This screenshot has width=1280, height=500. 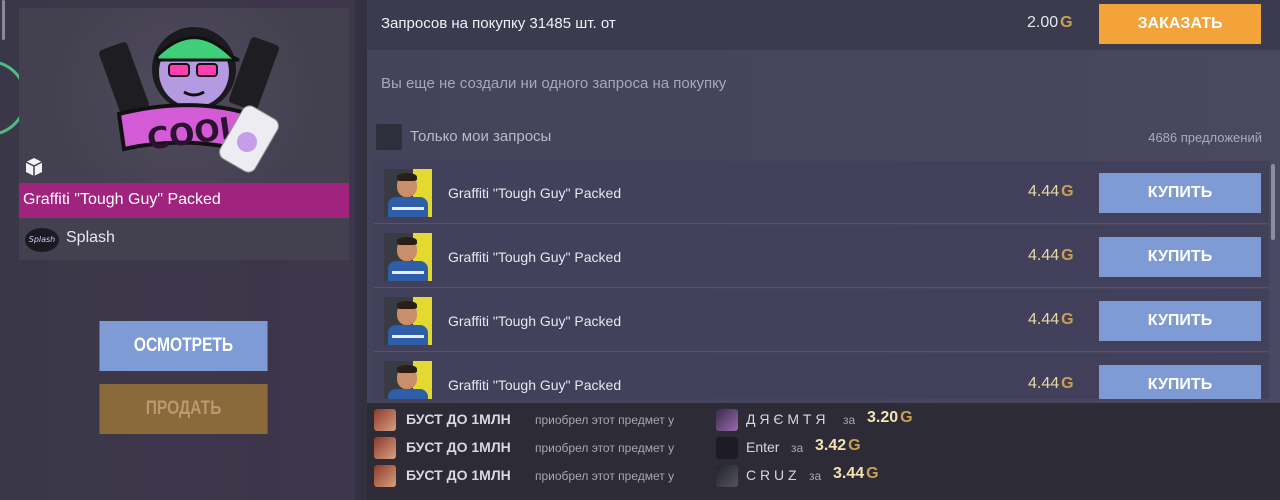 I want to click on history-price: 3.42 G, so click(x=838, y=445).